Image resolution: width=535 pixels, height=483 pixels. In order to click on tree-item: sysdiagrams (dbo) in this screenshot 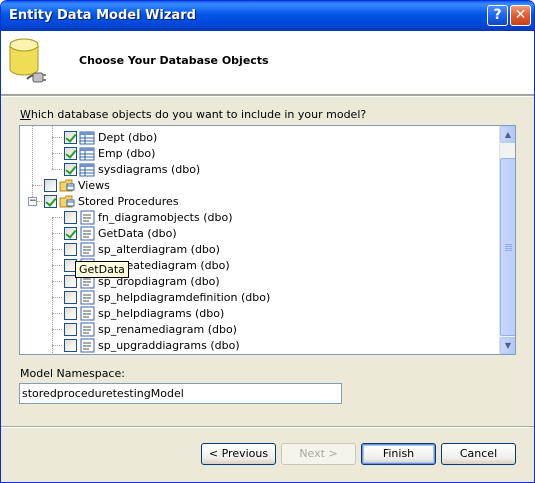, I will do `click(259, 169)`.